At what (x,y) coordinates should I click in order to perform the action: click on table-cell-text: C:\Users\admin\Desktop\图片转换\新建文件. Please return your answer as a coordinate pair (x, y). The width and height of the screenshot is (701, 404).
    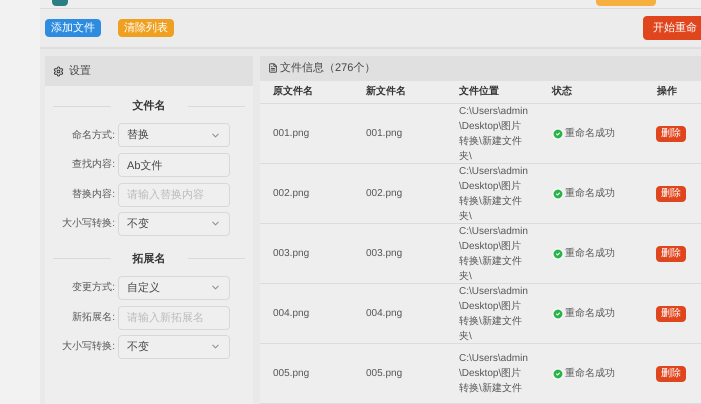
    Looking at the image, I should click on (494, 374).